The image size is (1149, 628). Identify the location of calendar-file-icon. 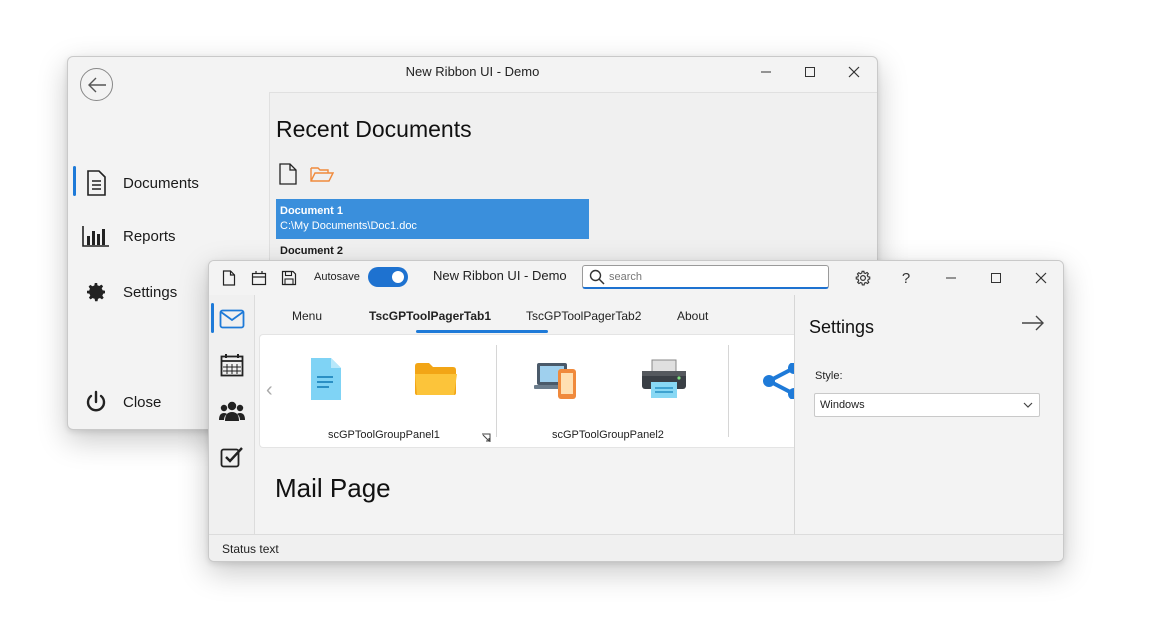
(259, 278).